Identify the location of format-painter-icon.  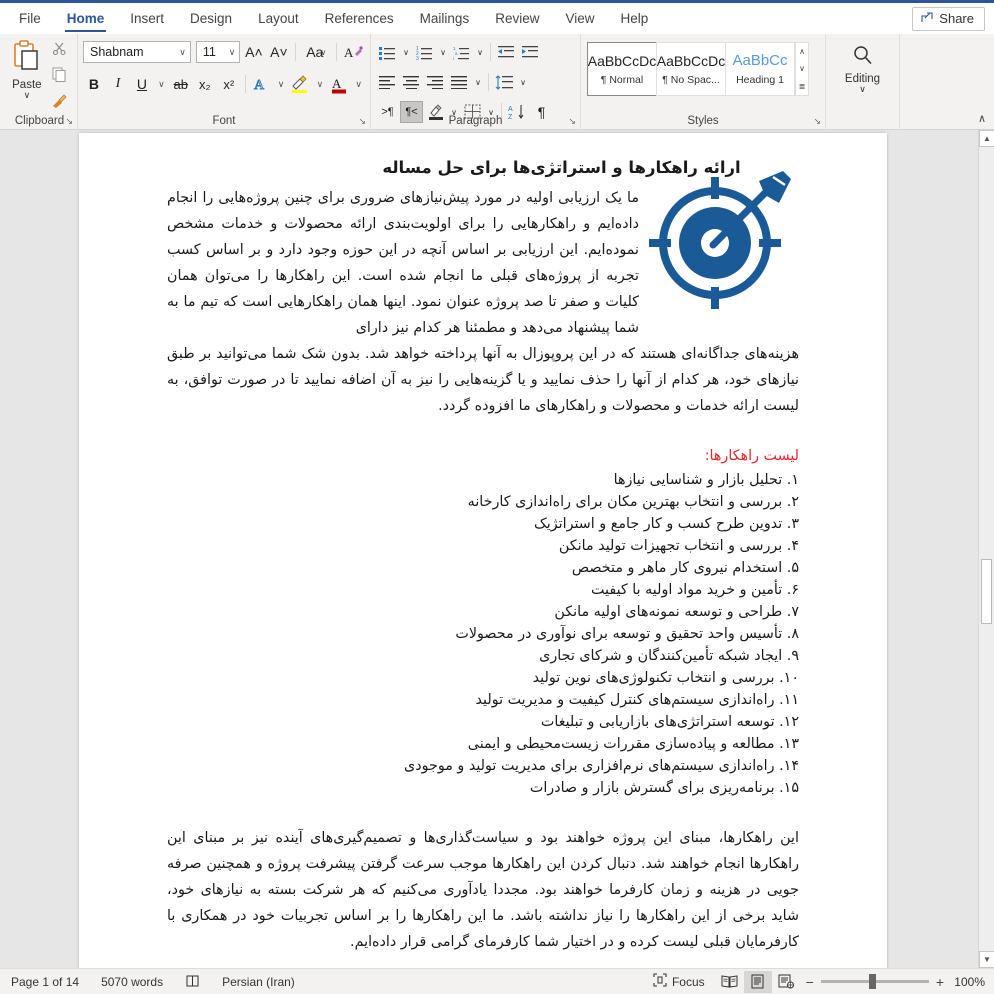
(59, 103).